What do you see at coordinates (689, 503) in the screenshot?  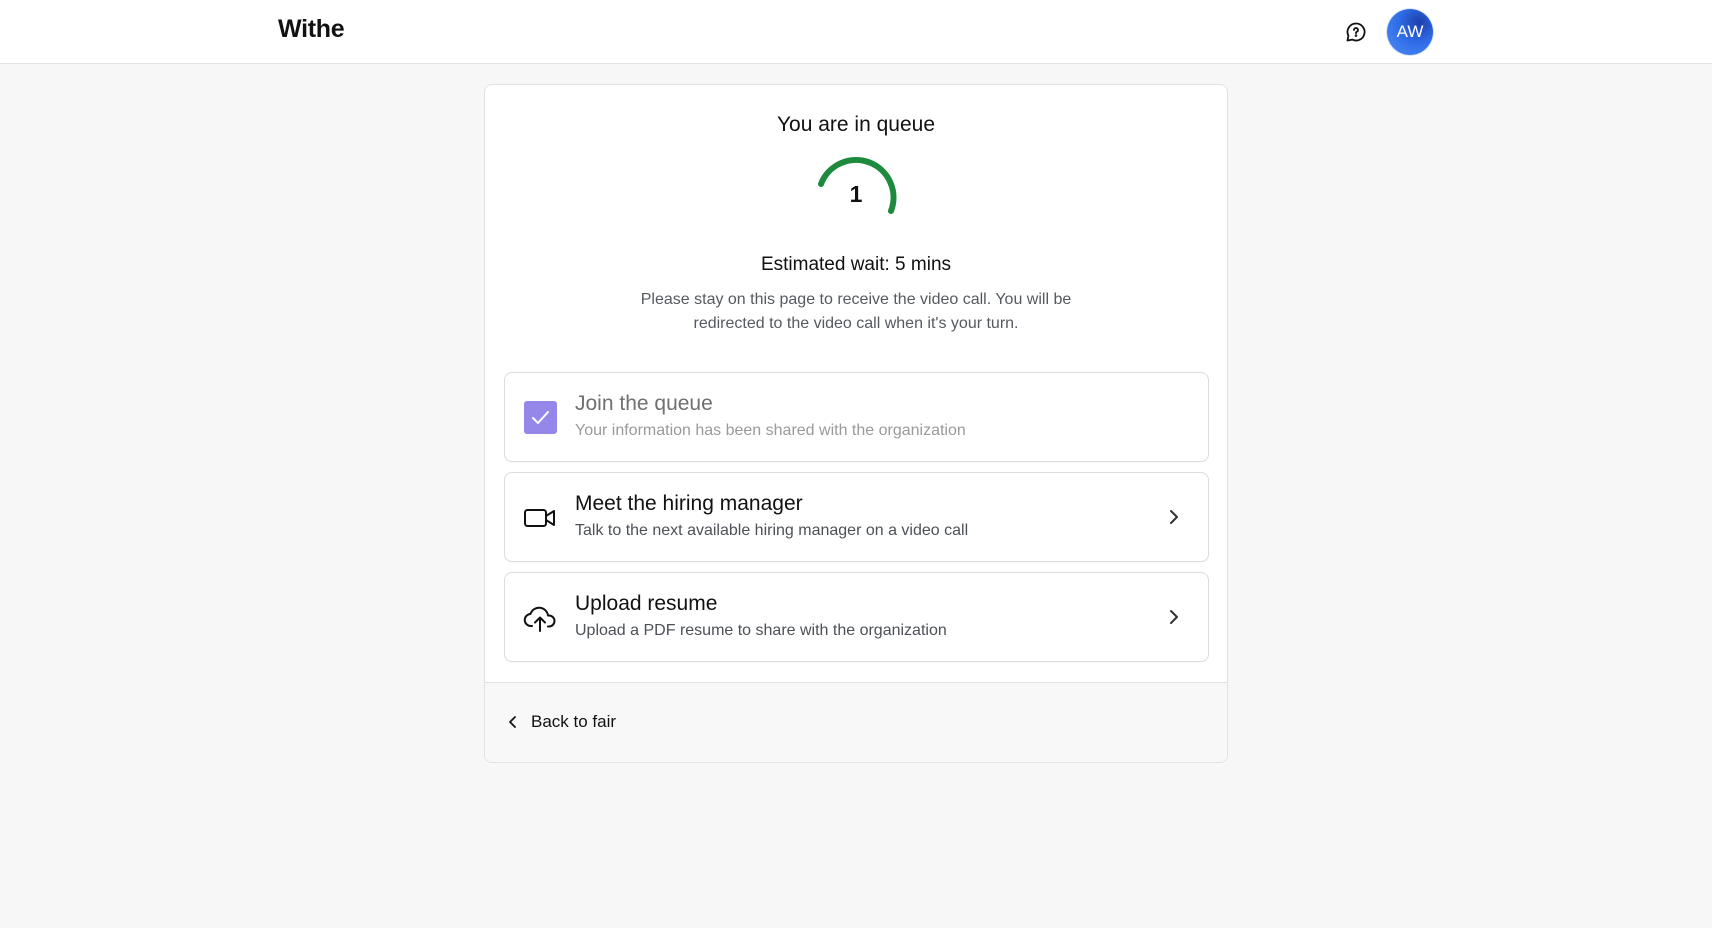 I see `step-title: Meet the hiring manager` at bounding box center [689, 503].